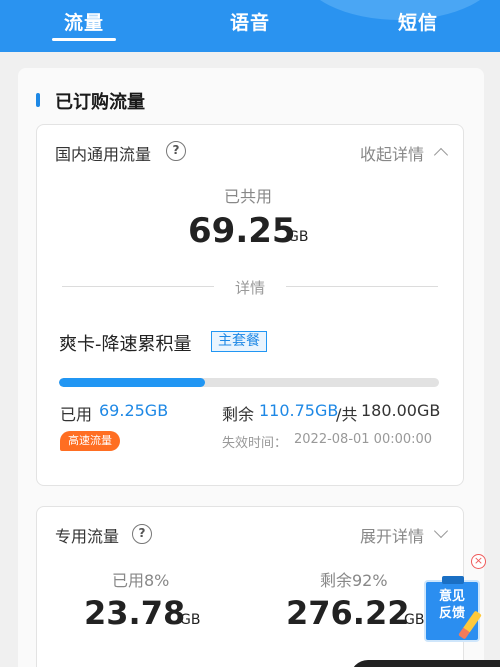 The width and height of the screenshot is (500, 667). What do you see at coordinates (298, 237) in the screenshot?
I see `shared-unit: GB` at bounding box center [298, 237].